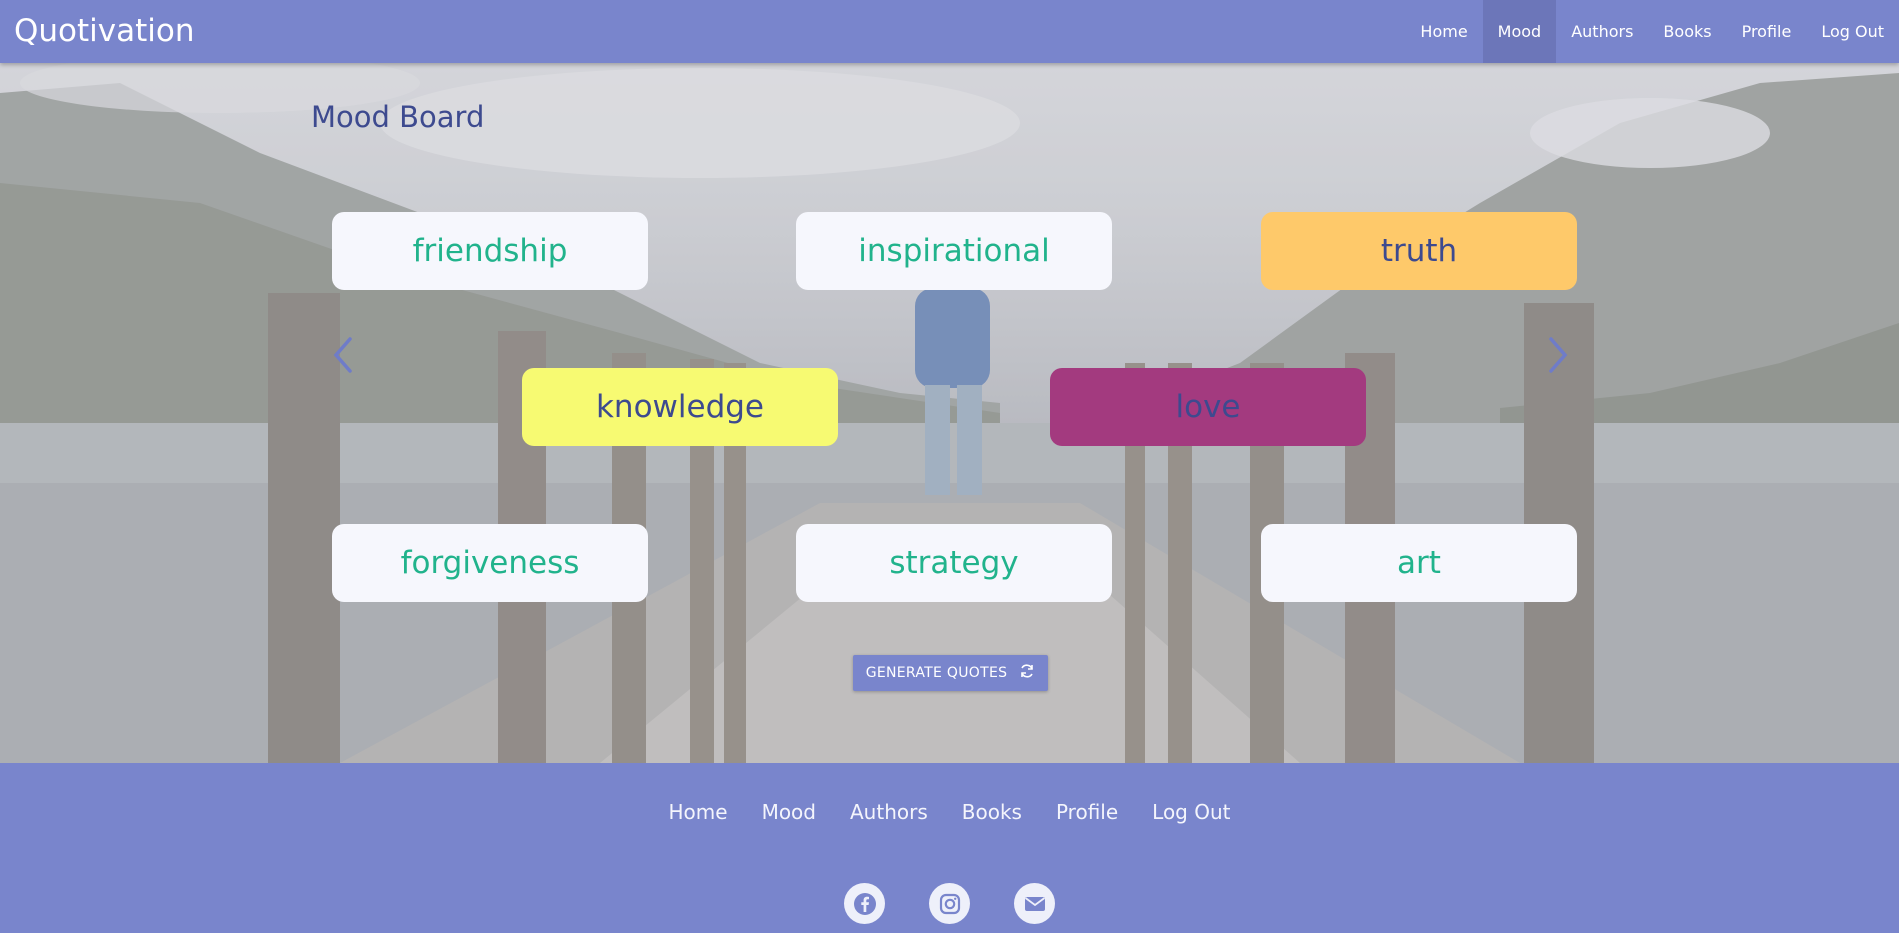  I want to click on nav-home: Home, so click(1443, 31).